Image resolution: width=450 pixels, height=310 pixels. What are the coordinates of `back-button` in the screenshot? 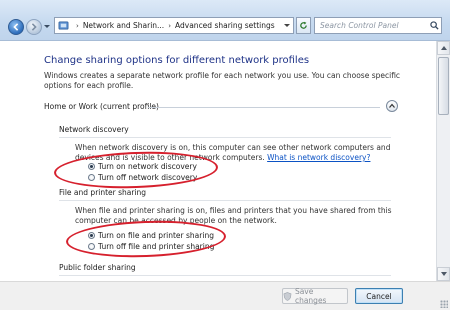 It's located at (16, 27).